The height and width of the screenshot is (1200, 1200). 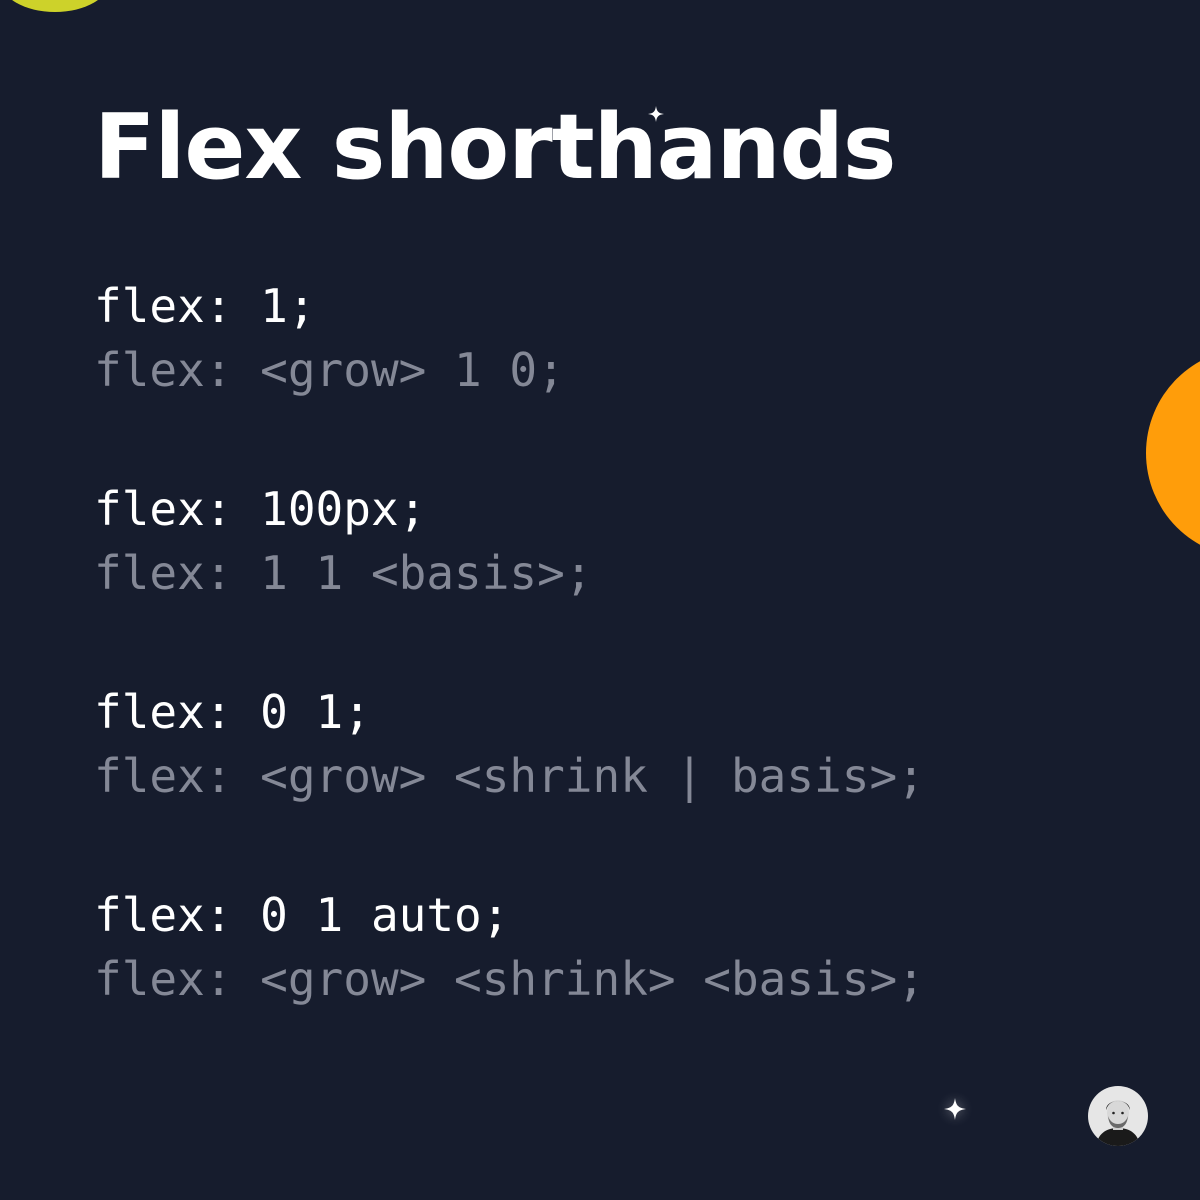 What do you see at coordinates (343, 573) in the screenshot?
I see `expanded-code: flex: 1 1 <basis>;` at bounding box center [343, 573].